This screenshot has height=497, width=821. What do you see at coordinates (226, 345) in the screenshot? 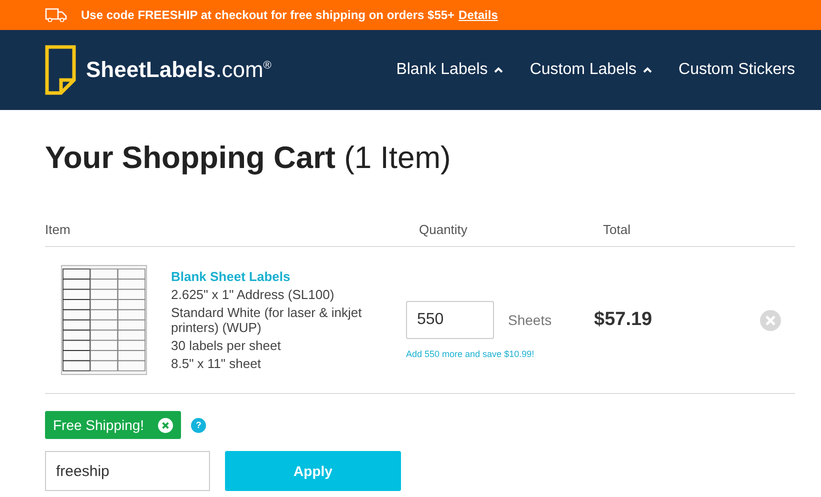
I see `product-detail: 30 labels per sheet` at bounding box center [226, 345].